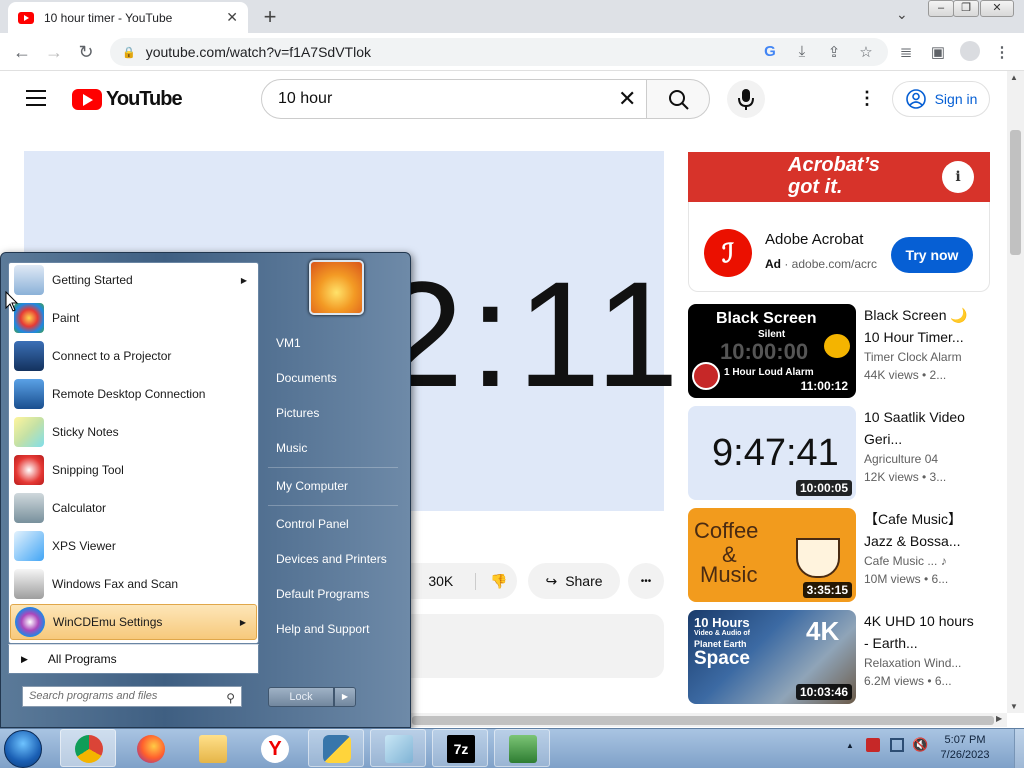 This screenshot has height=768, width=1024. I want to click on ad-advertiser: Adobe Acrobat, so click(814, 239).